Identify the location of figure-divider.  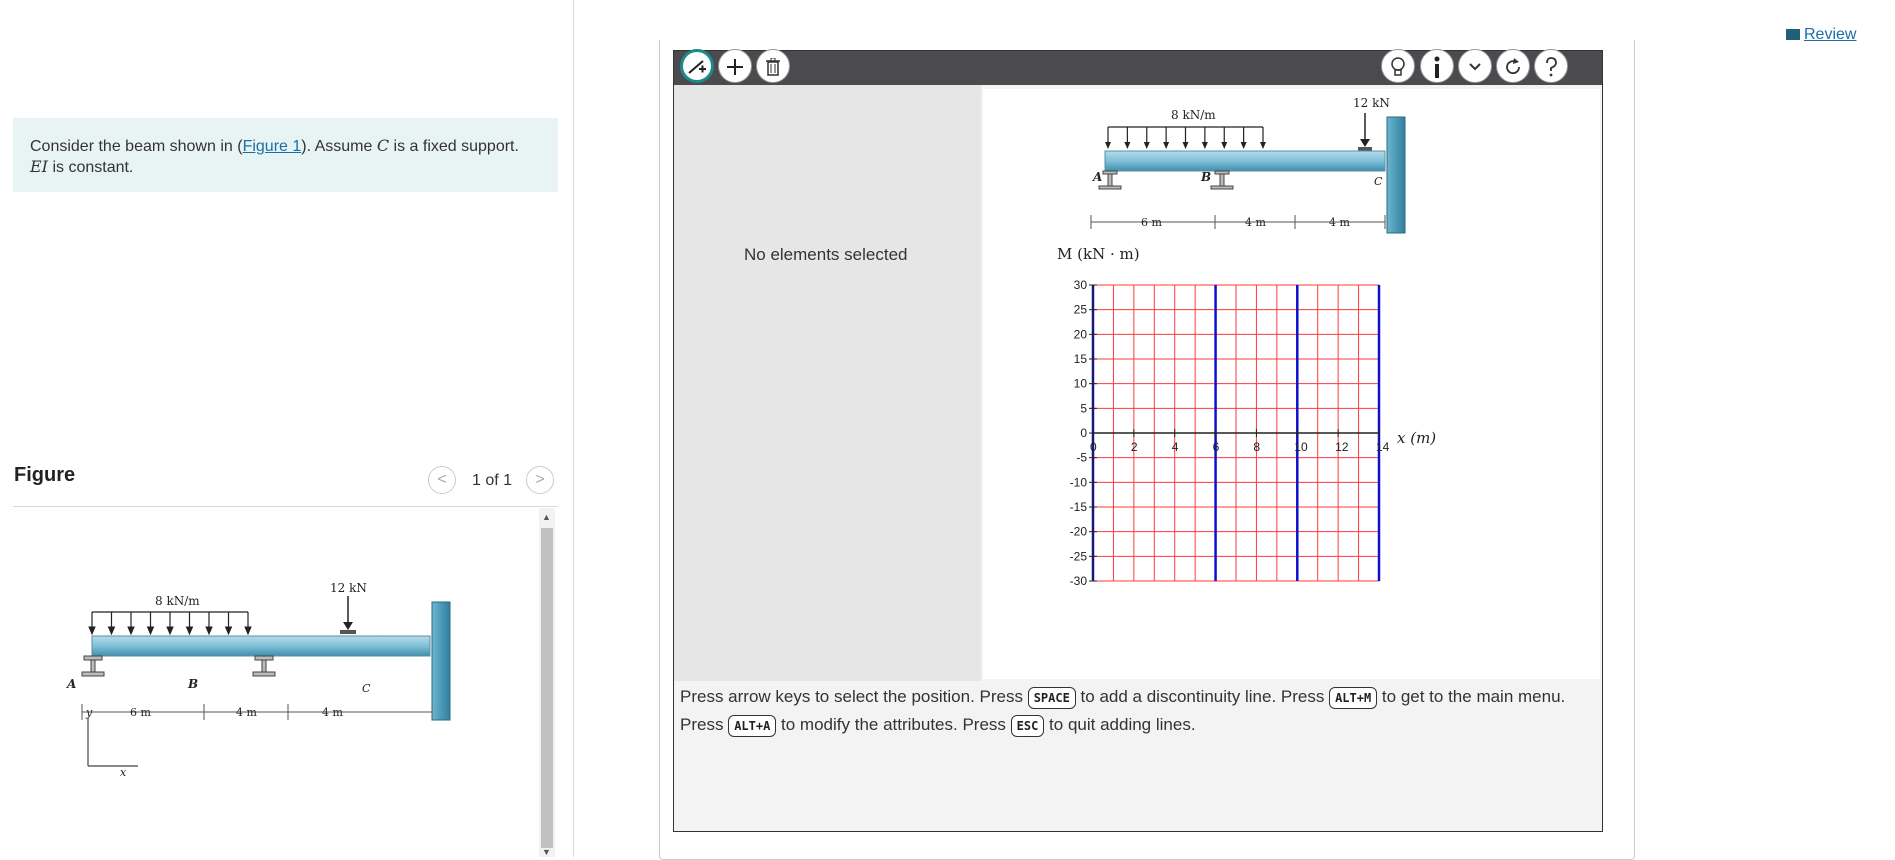
(285, 506).